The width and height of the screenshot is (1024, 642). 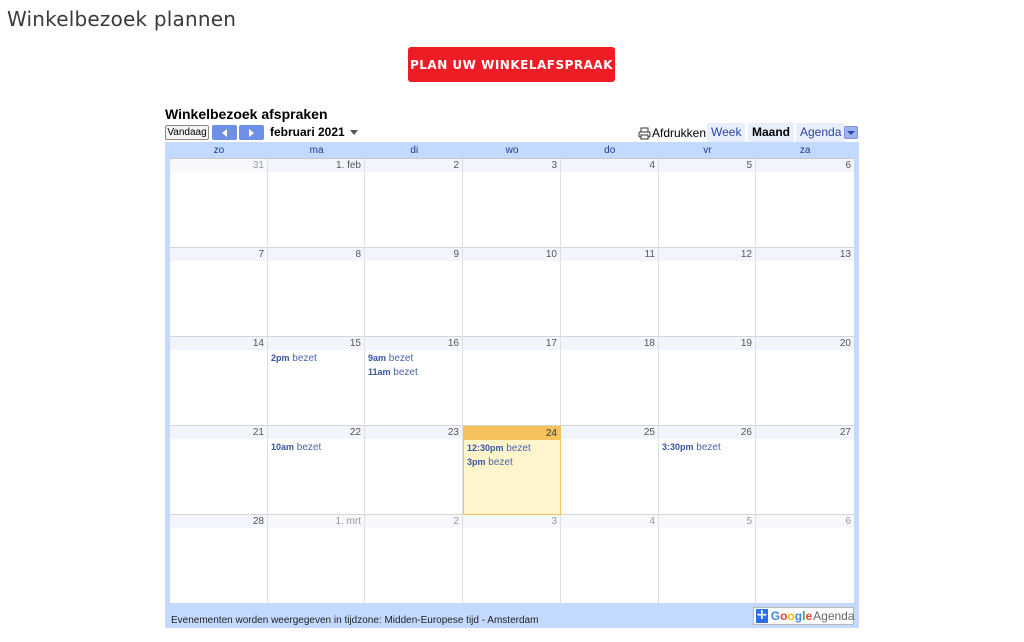 What do you see at coordinates (316, 150) in the screenshot?
I see `weekday-header: ma` at bounding box center [316, 150].